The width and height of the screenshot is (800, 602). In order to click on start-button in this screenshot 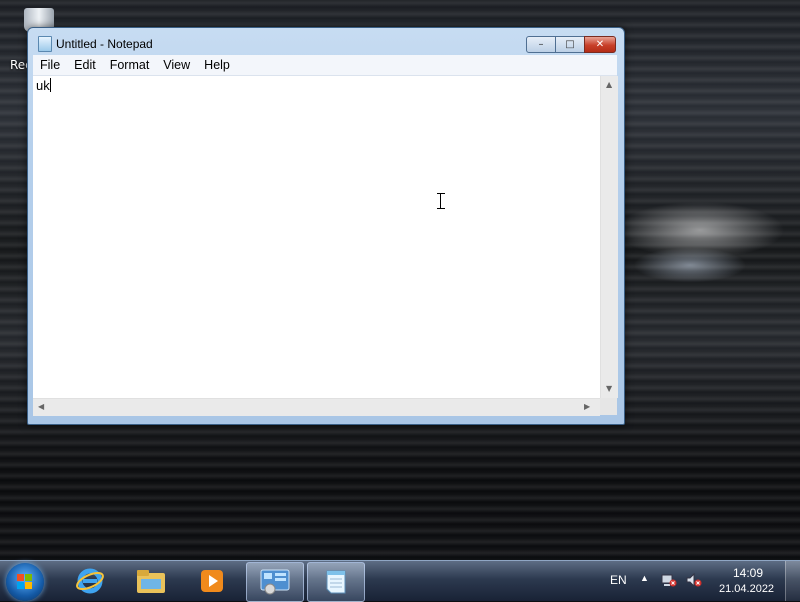, I will do `click(25, 582)`.